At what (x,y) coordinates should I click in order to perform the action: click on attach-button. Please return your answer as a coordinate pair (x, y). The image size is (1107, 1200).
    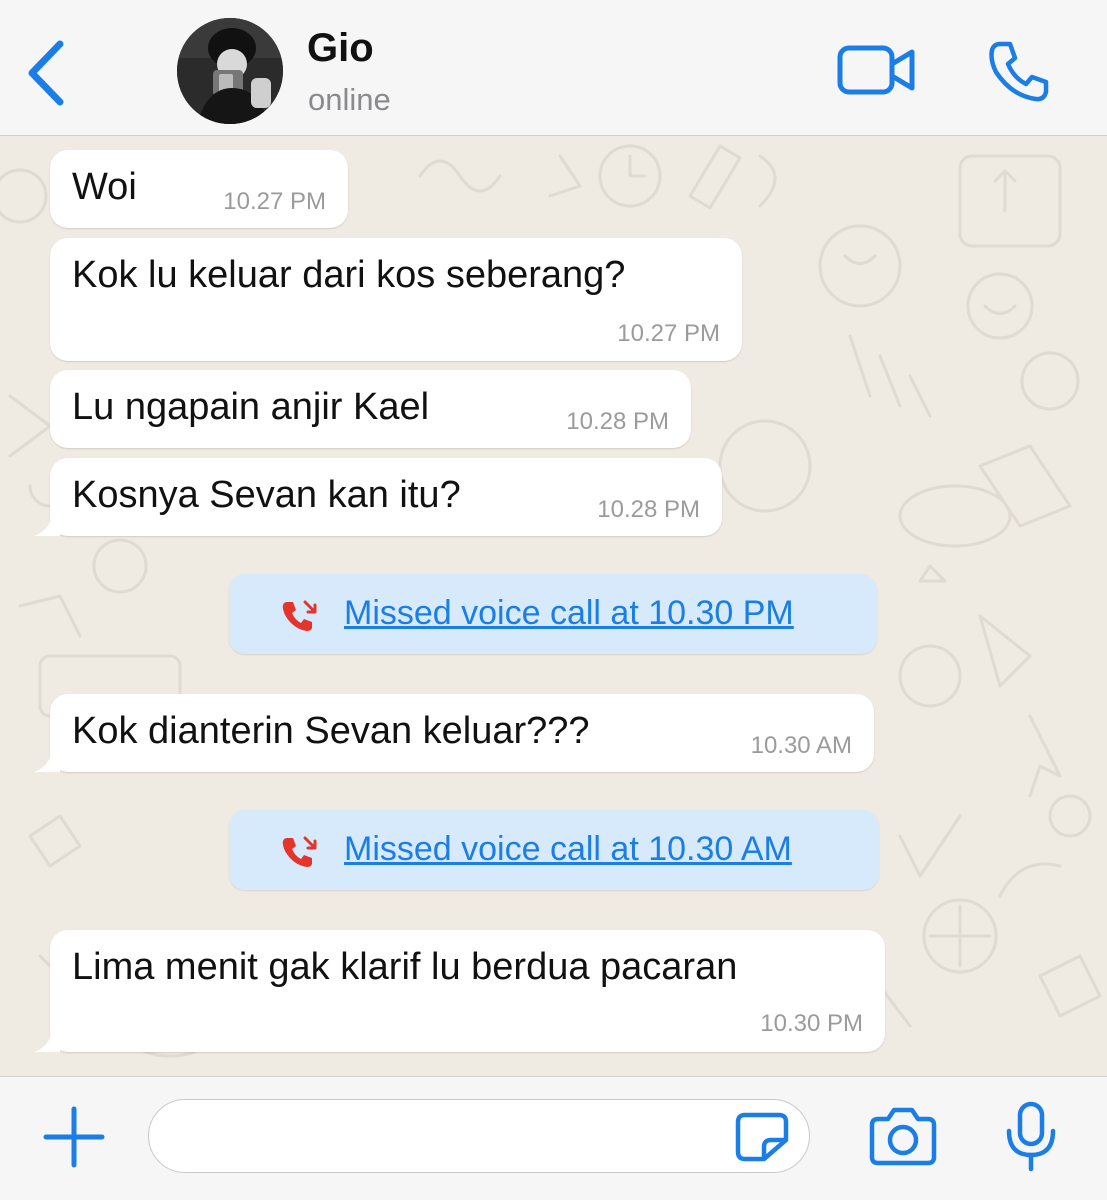
    Looking at the image, I should click on (74, 1137).